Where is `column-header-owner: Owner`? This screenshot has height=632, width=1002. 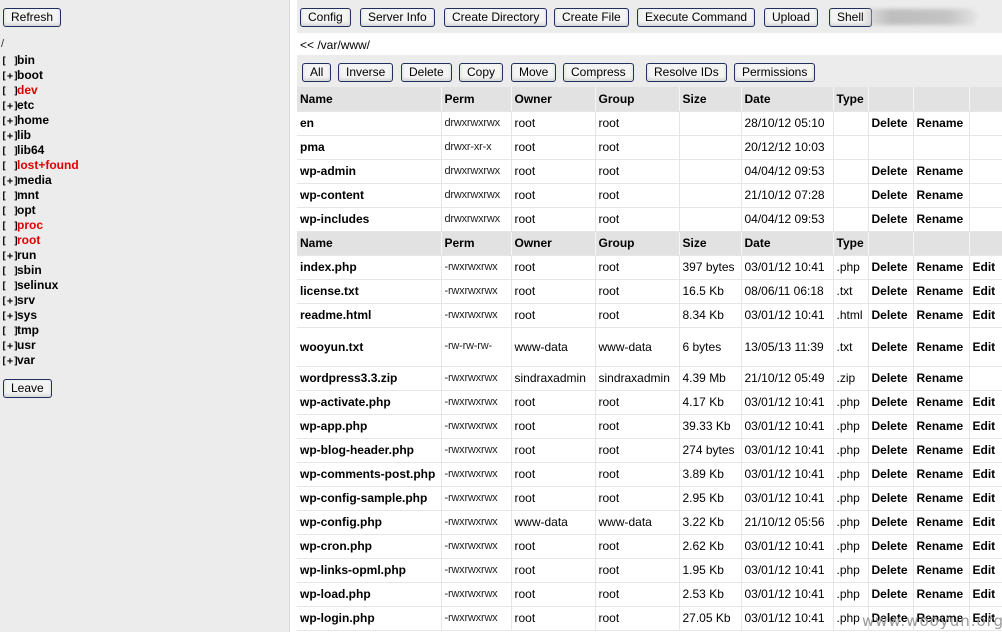 column-header-owner: Owner is located at coordinates (553, 99).